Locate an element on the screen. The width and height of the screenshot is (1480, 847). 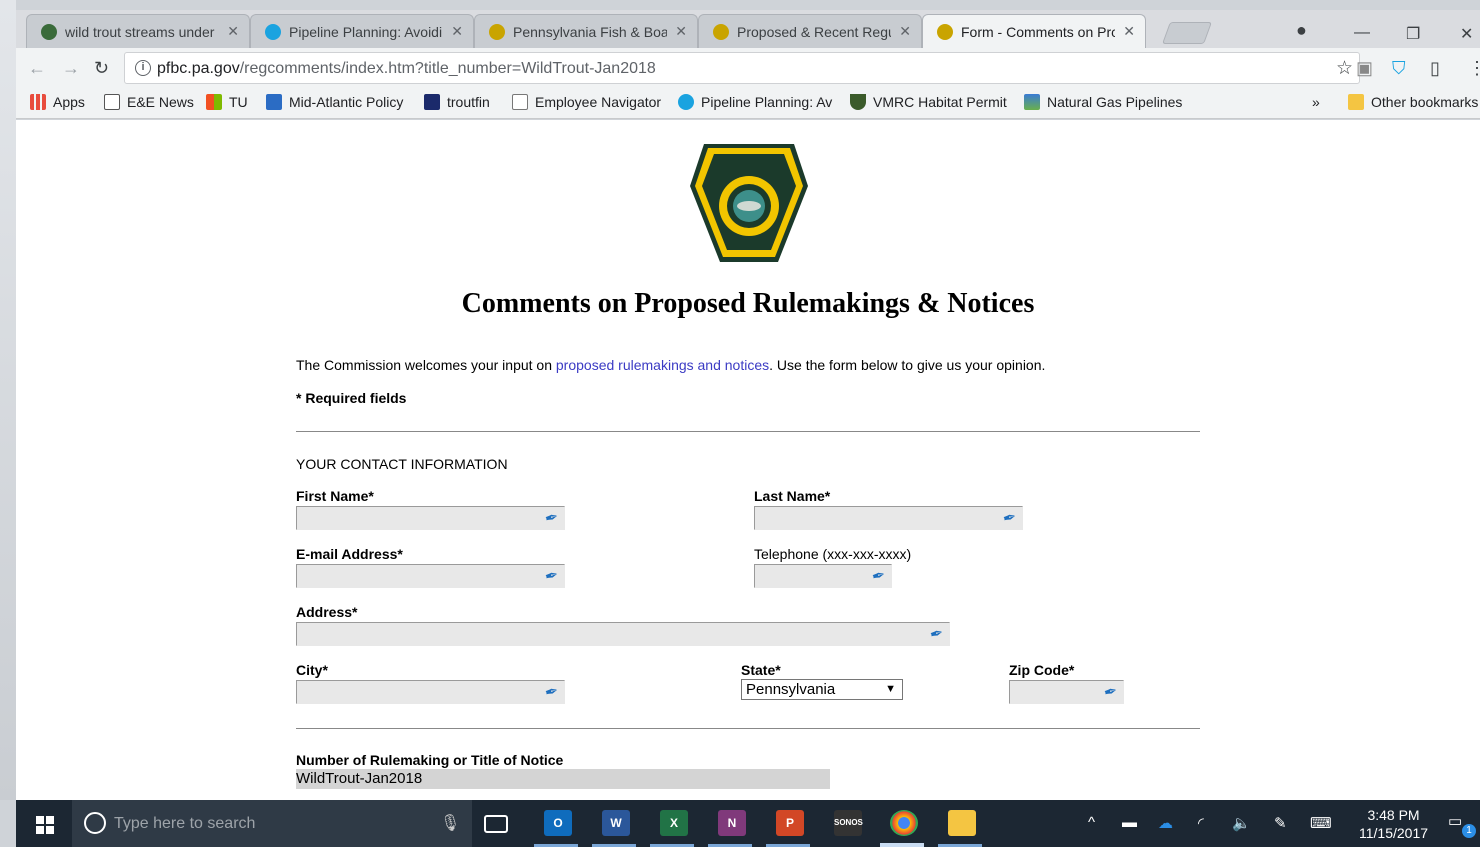
shield-icon: ⛉ is located at coordinates (1399, 68).